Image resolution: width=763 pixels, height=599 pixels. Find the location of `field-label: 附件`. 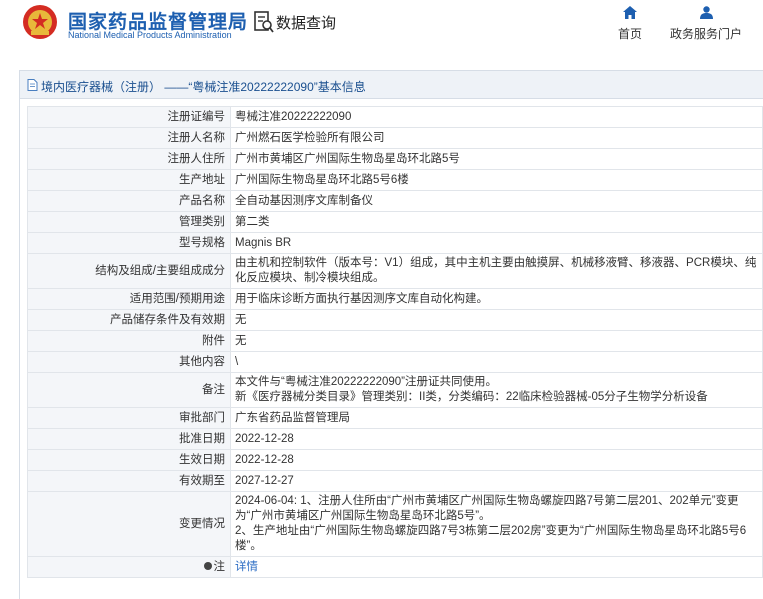

field-label: 附件 is located at coordinates (129, 341).